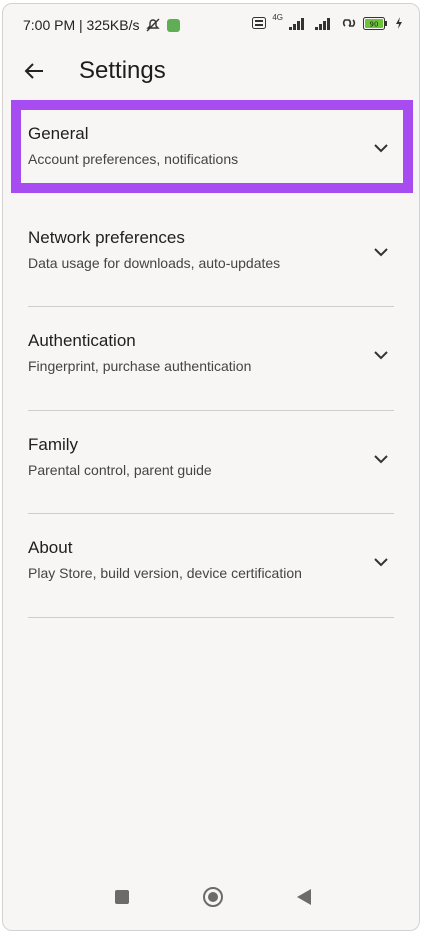  I want to click on mute-icon, so click(153, 25).